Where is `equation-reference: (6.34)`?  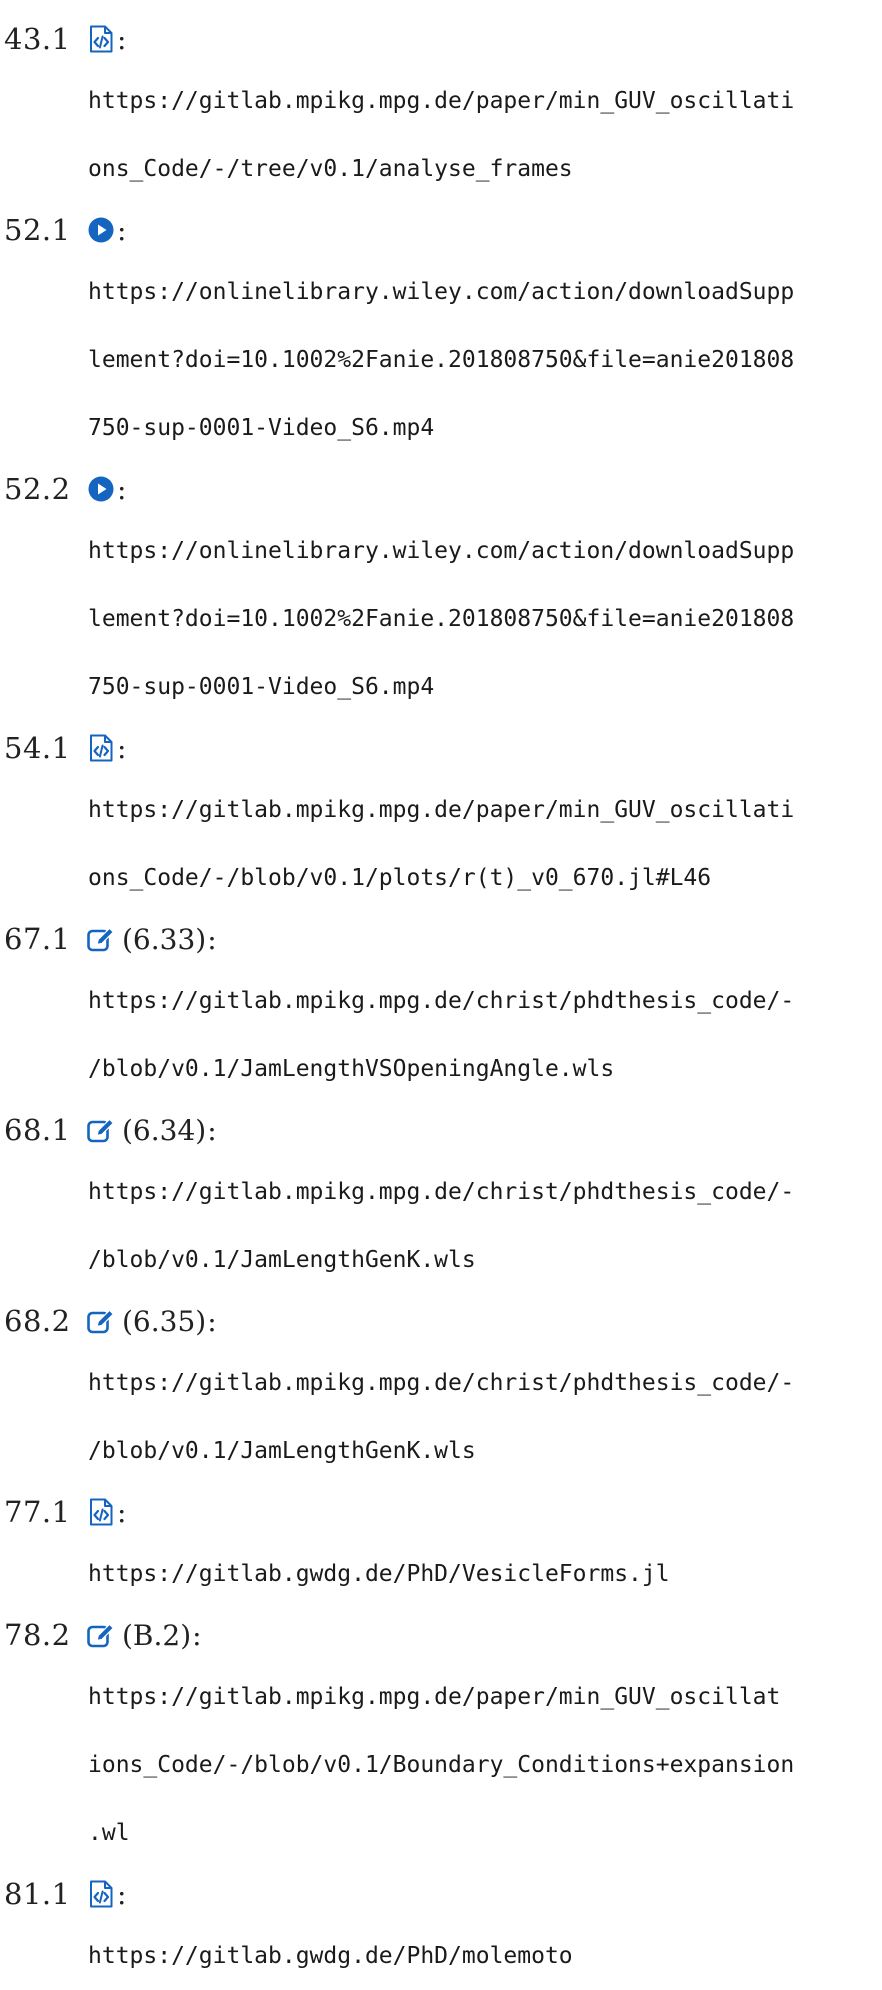 equation-reference: (6.34) is located at coordinates (164, 1130).